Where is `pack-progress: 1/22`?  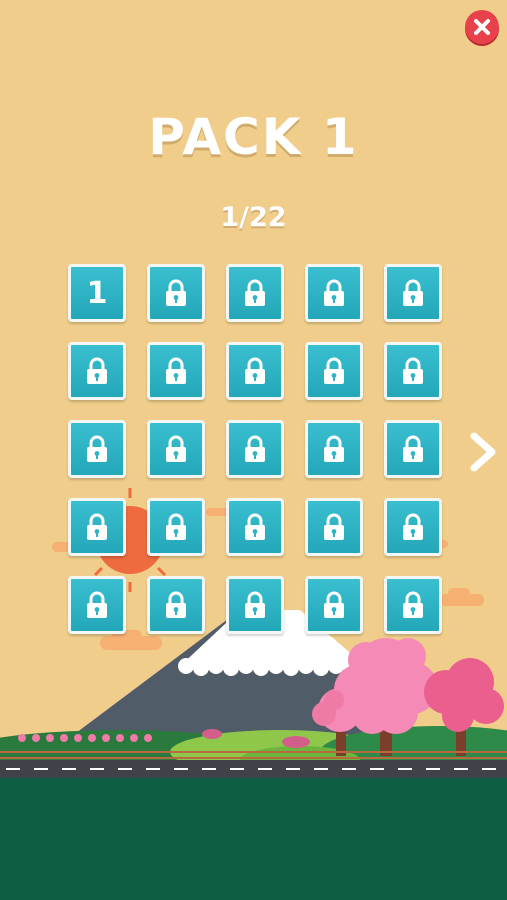
pack-progress: 1/22 is located at coordinates (253, 217).